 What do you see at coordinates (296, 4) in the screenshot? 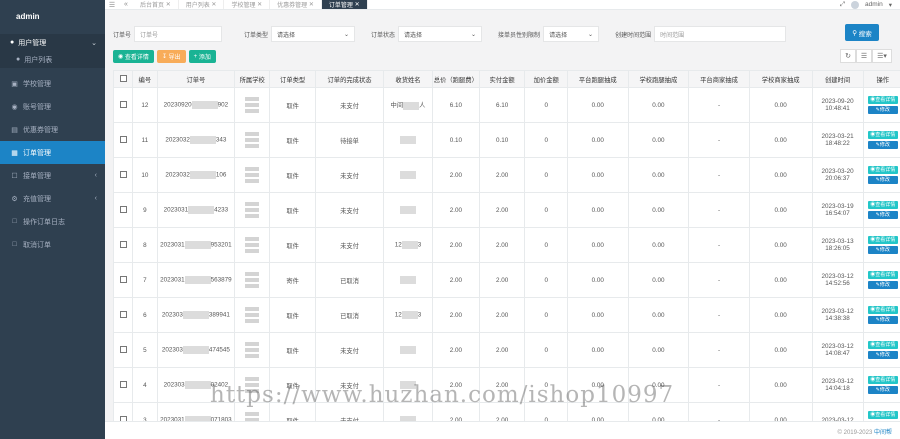
I see `tab-coupon: 优惠券管理 ✕` at bounding box center [296, 4].